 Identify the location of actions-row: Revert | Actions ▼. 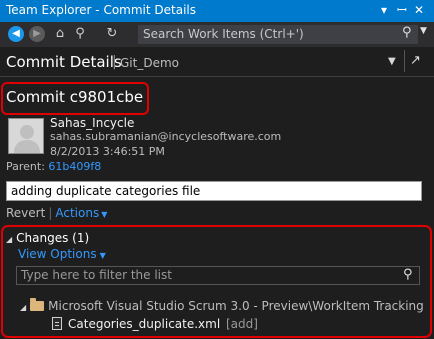
(56, 213).